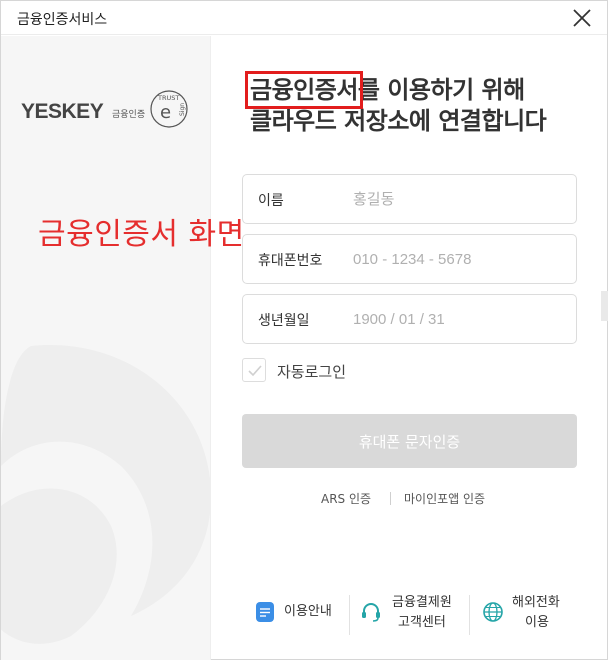 This screenshot has width=608, height=660. Describe the element at coordinates (271, 201) in the screenshot. I see `name-label: 이름` at that location.